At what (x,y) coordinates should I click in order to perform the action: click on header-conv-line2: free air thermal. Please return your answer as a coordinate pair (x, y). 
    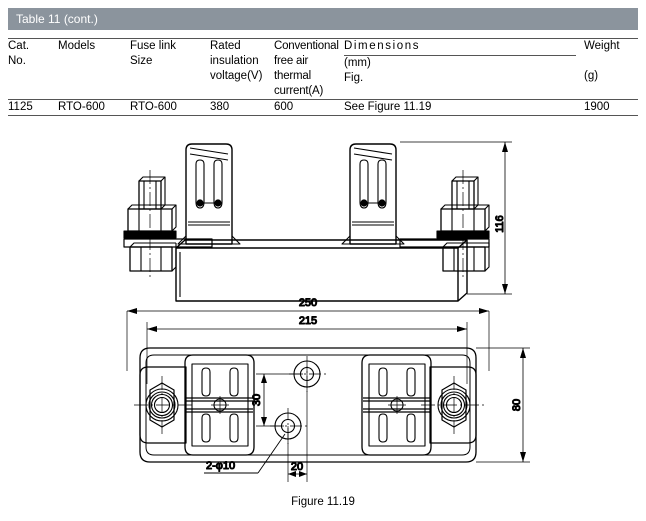
    Looking at the image, I should click on (292, 68).